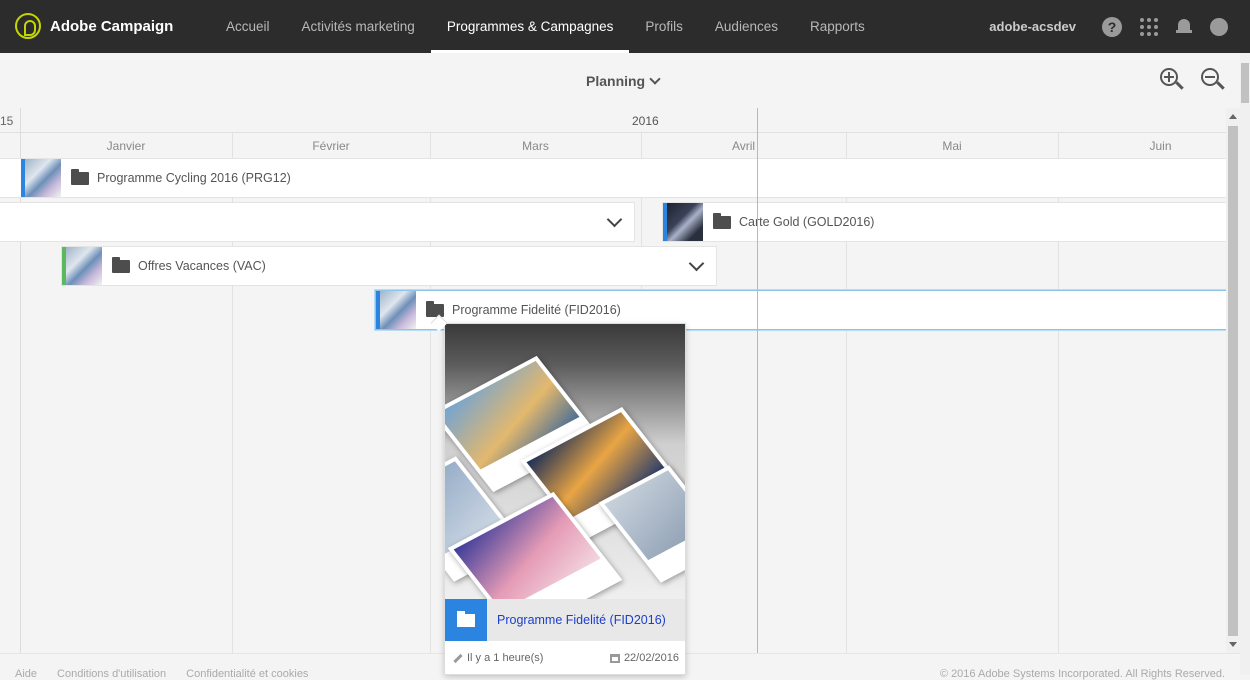 The width and height of the screenshot is (1250, 680). Describe the element at coordinates (746, 26) in the screenshot. I see `nav-audiences: Audiences` at that location.